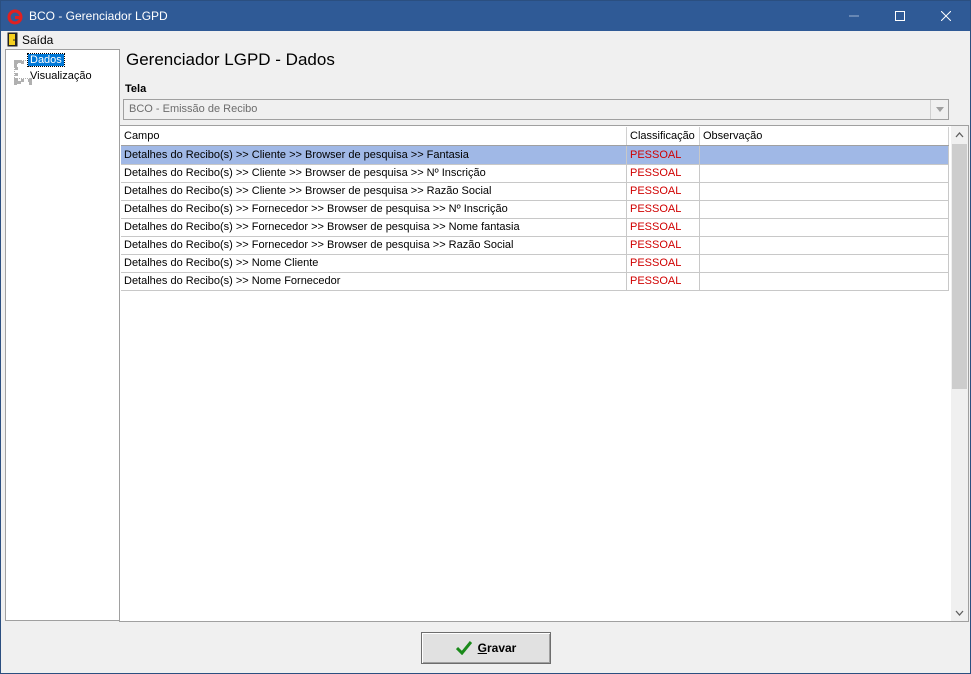 Image resolution: width=971 pixels, height=674 pixels. I want to click on tela-label: Tela, so click(136, 89).